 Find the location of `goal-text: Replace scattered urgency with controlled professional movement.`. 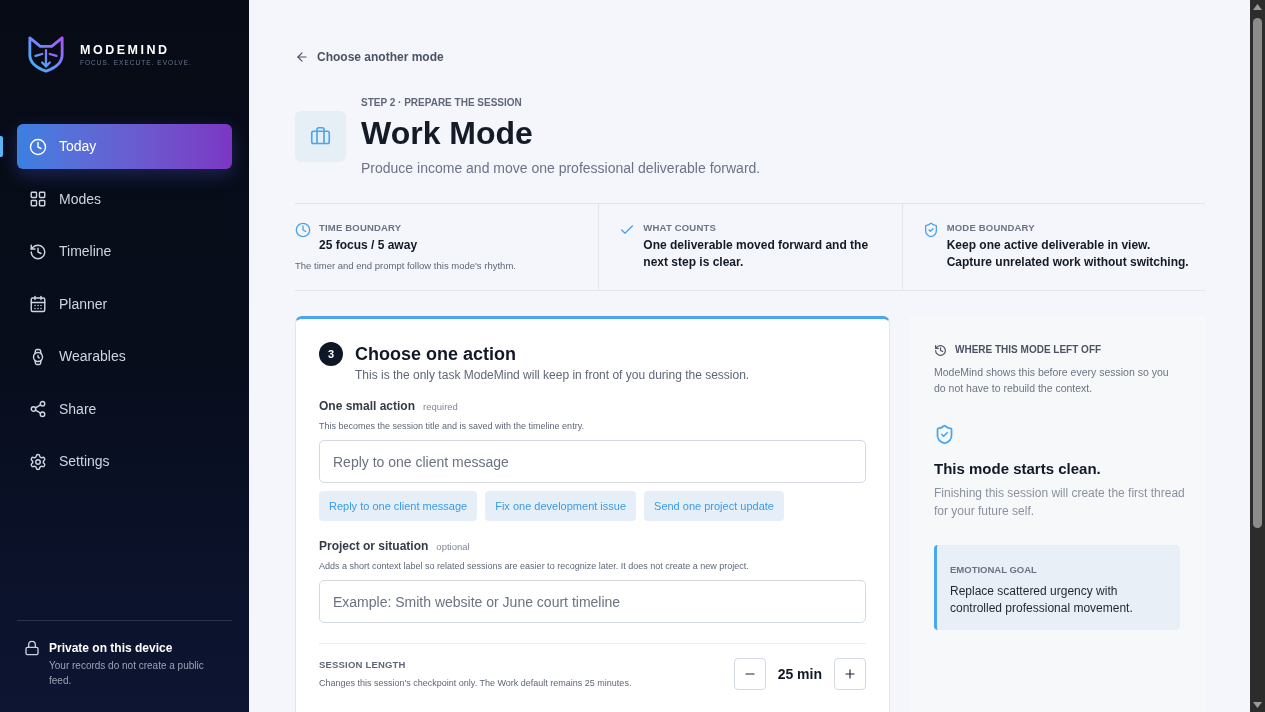

goal-text: Replace scattered urgency with controlled professional movement. is located at coordinates (1042, 600).